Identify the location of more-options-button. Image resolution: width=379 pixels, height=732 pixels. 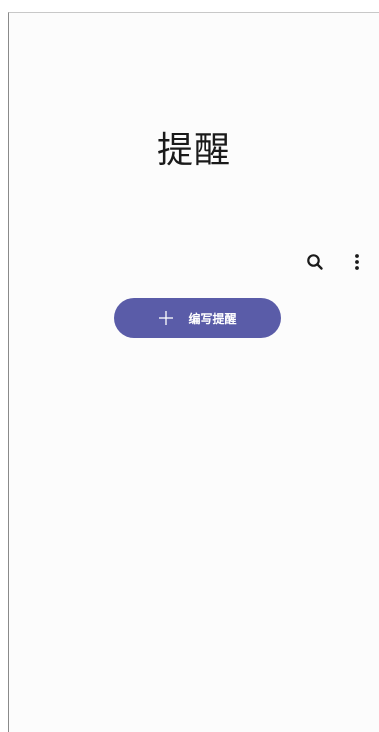
(357, 264).